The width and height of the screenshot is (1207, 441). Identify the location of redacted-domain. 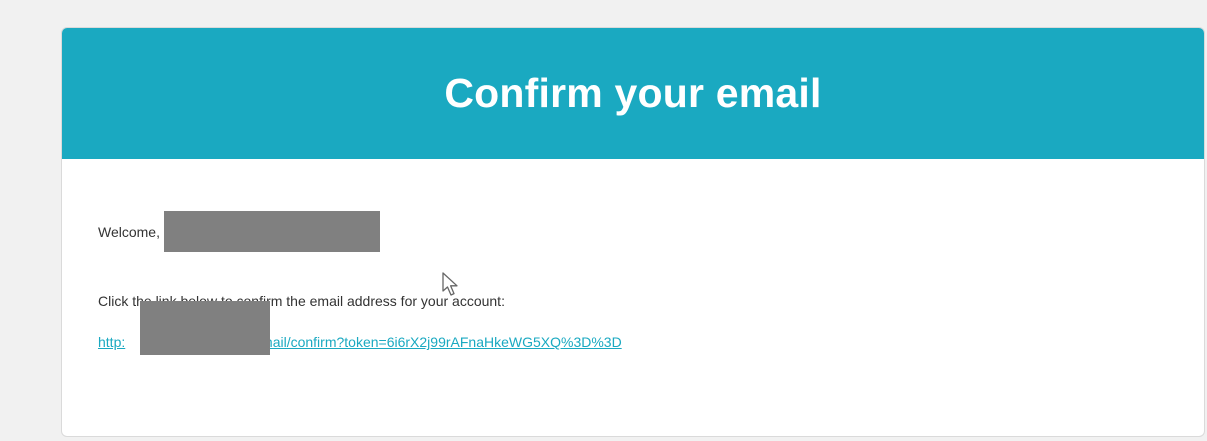
(205, 328).